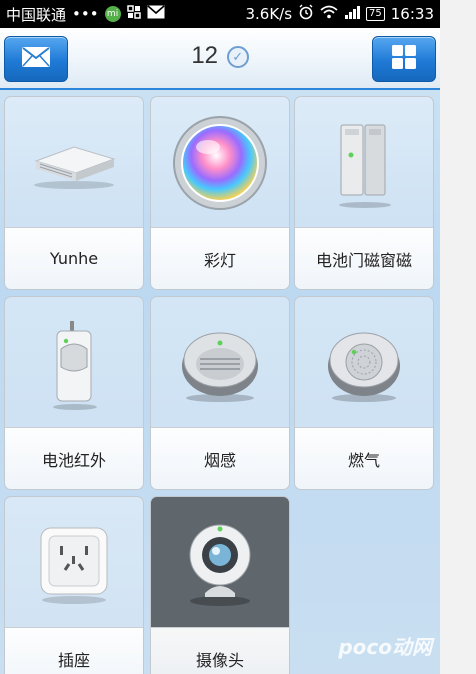  Describe the element at coordinates (220, 458) in the screenshot. I see `device-label: 烟感` at that location.